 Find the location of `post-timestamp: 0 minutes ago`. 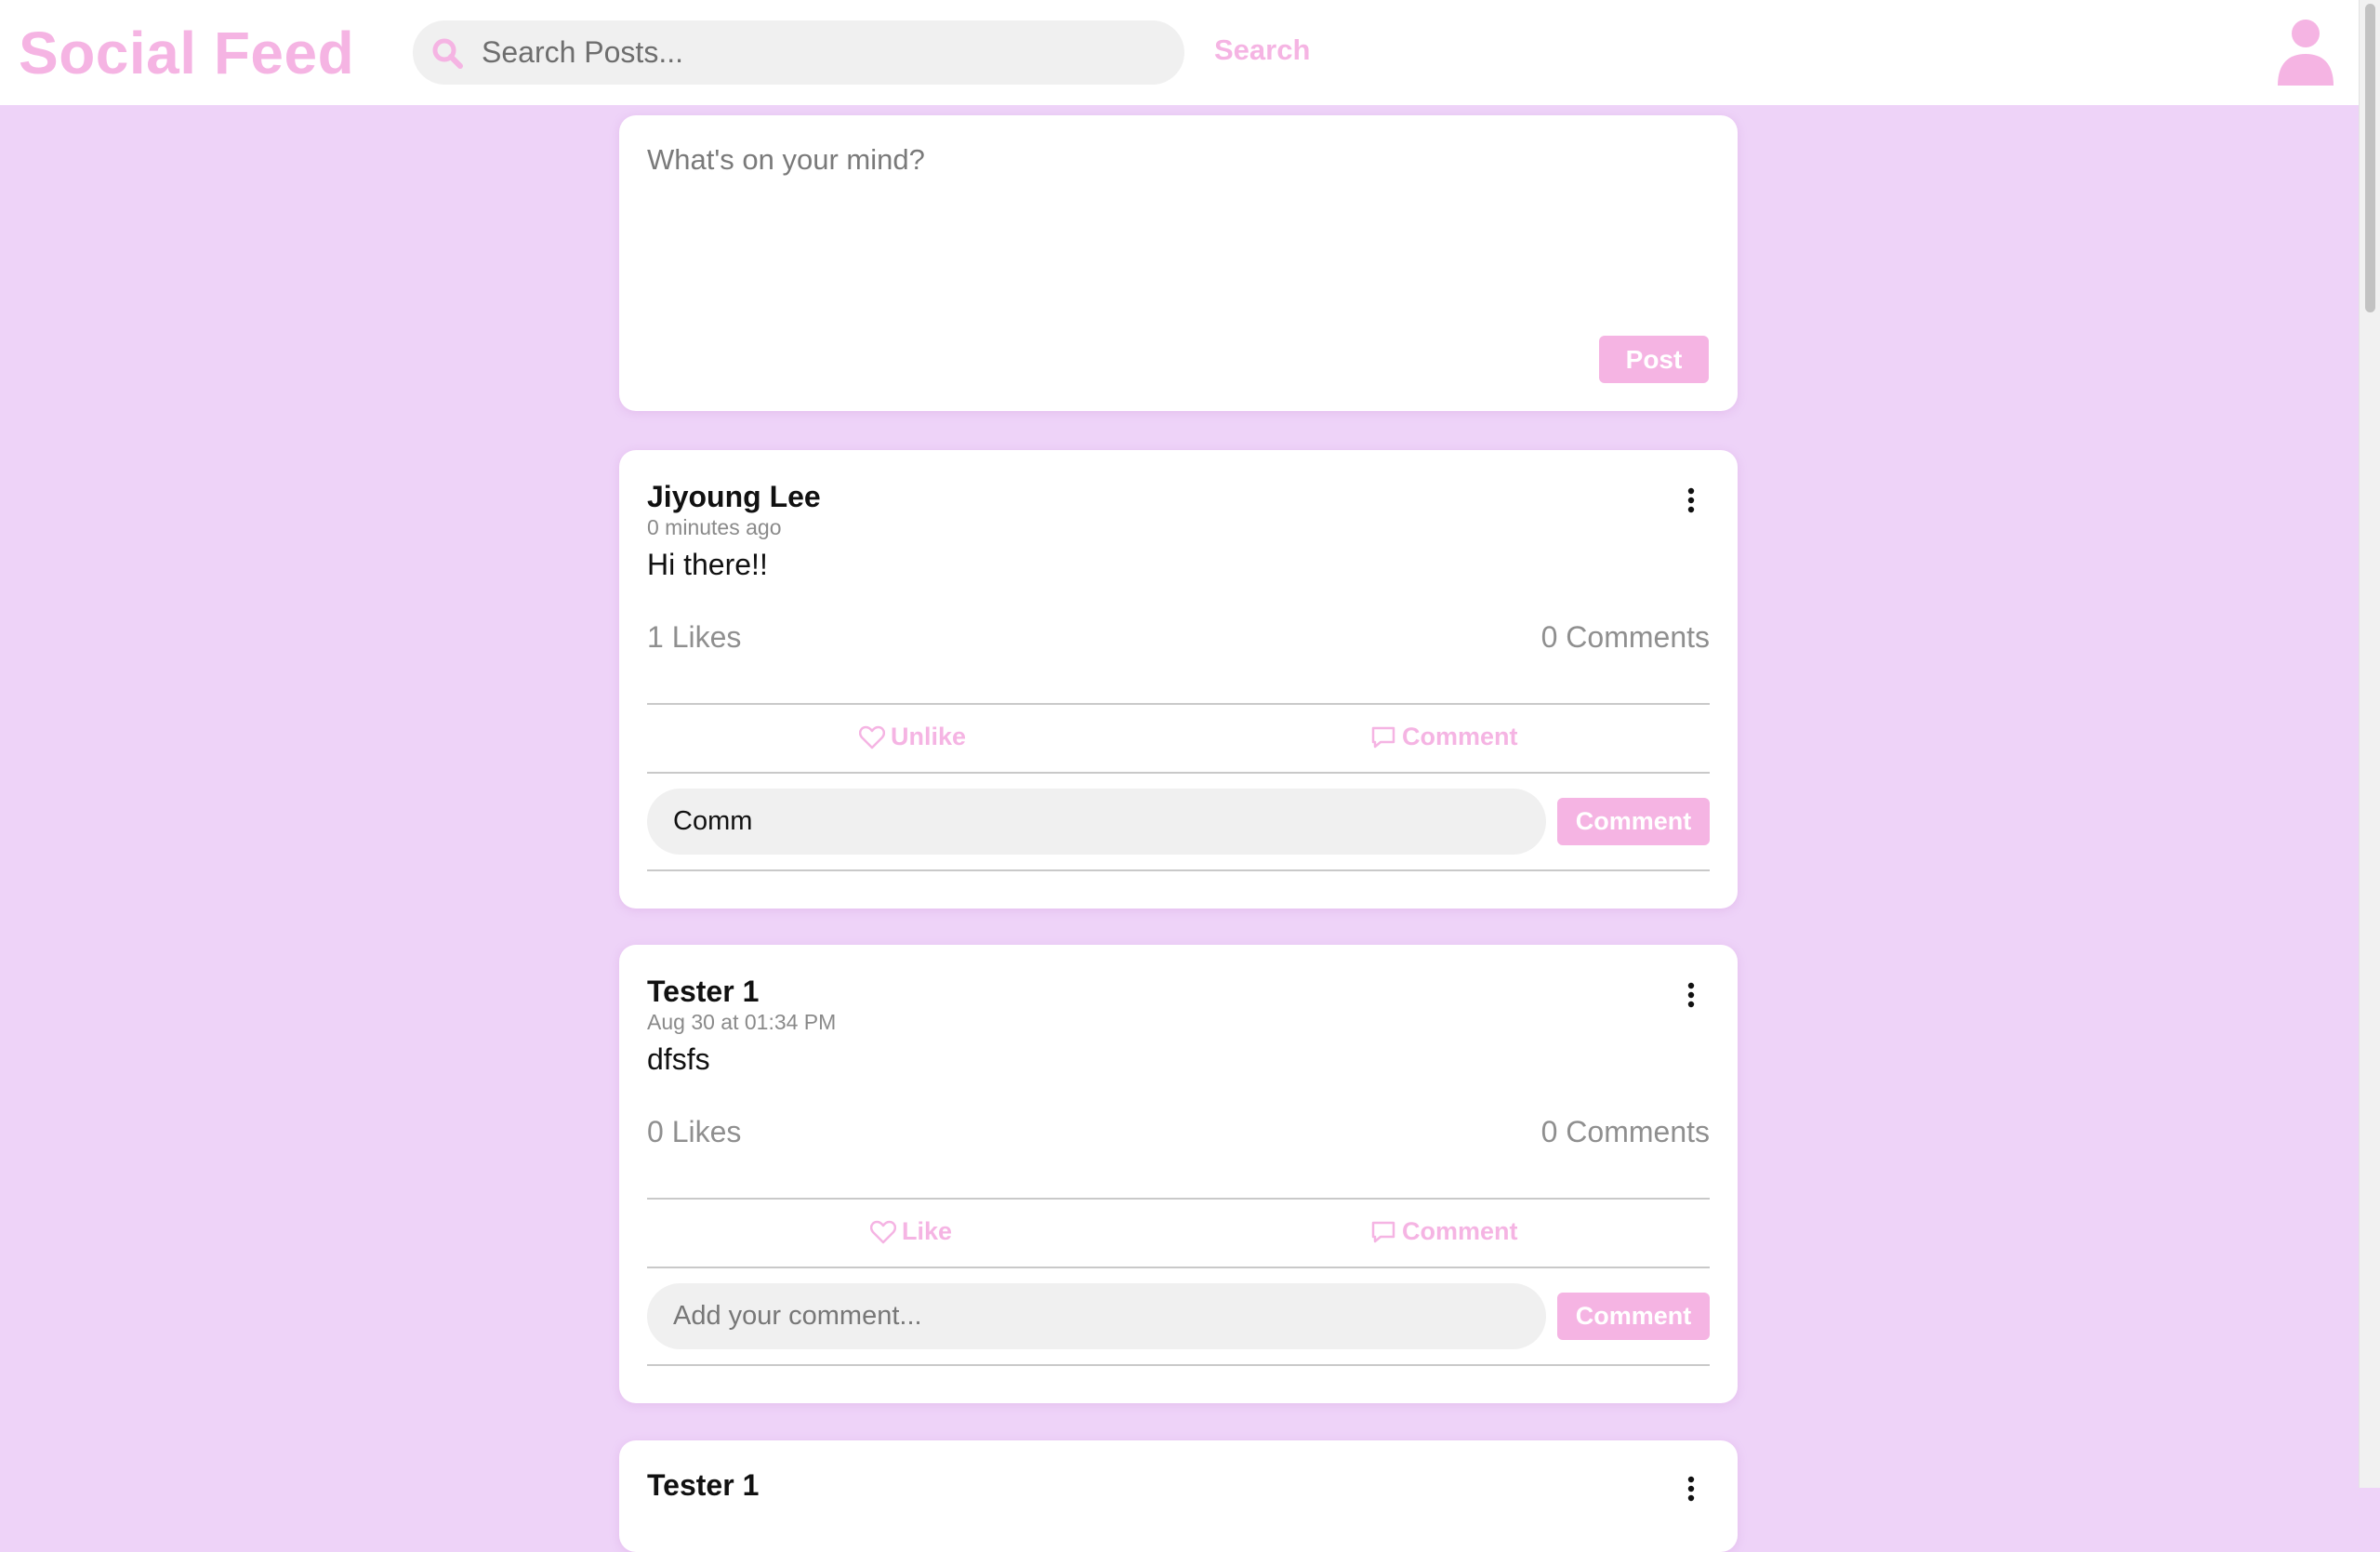

post-timestamp: 0 minutes ago is located at coordinates (714, 527).